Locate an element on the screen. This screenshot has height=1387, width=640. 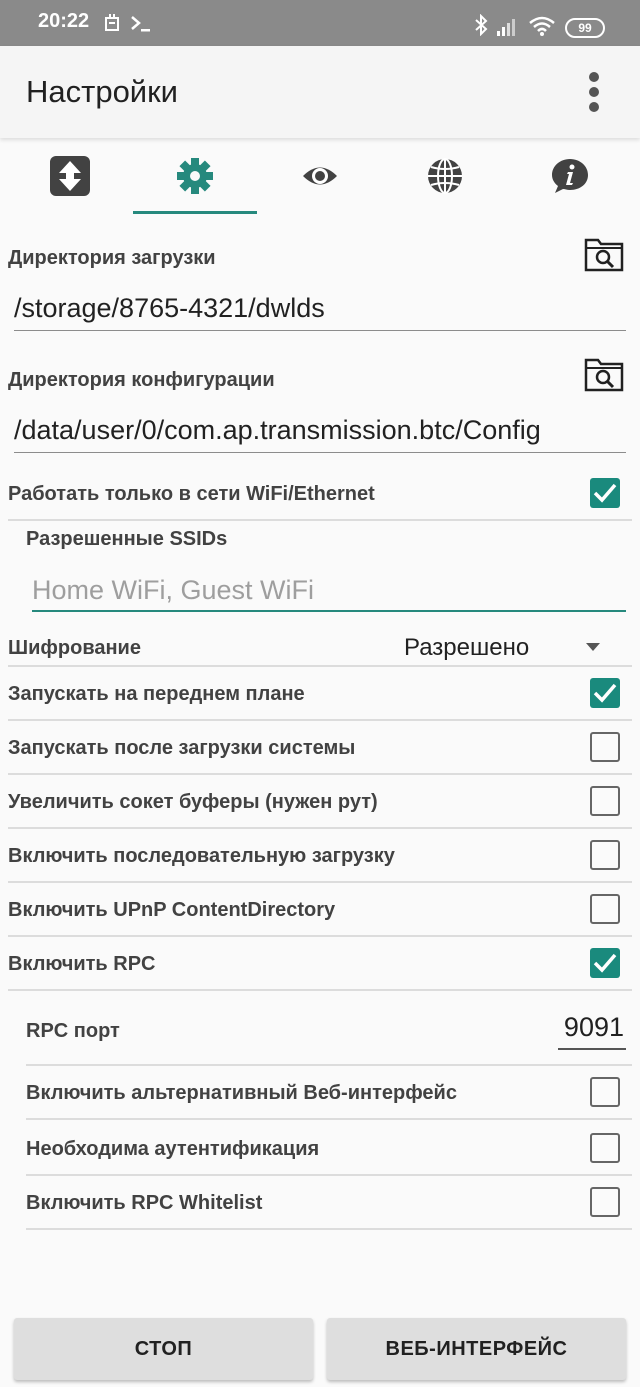
rpc-whitelist-checkbox is located at coordinates (605, 1202).